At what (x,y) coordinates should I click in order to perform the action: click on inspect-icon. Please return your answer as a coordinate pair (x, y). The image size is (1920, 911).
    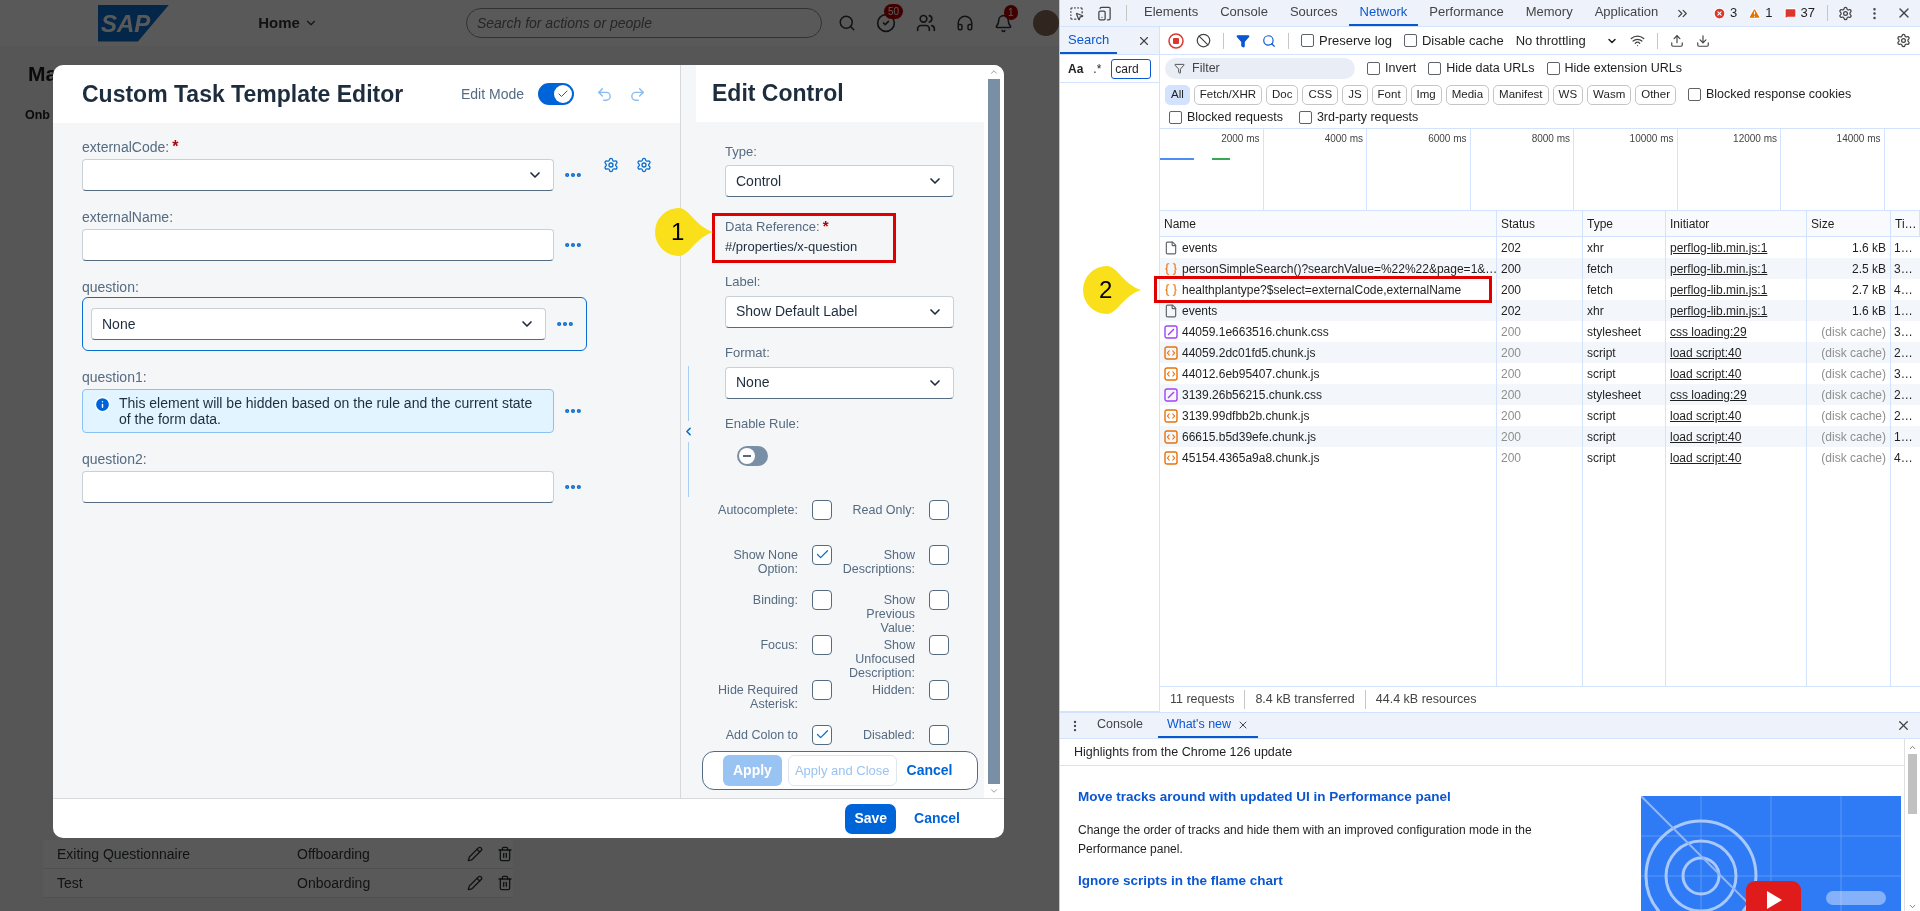
    Looking at the image, I should click on (1076, 13).